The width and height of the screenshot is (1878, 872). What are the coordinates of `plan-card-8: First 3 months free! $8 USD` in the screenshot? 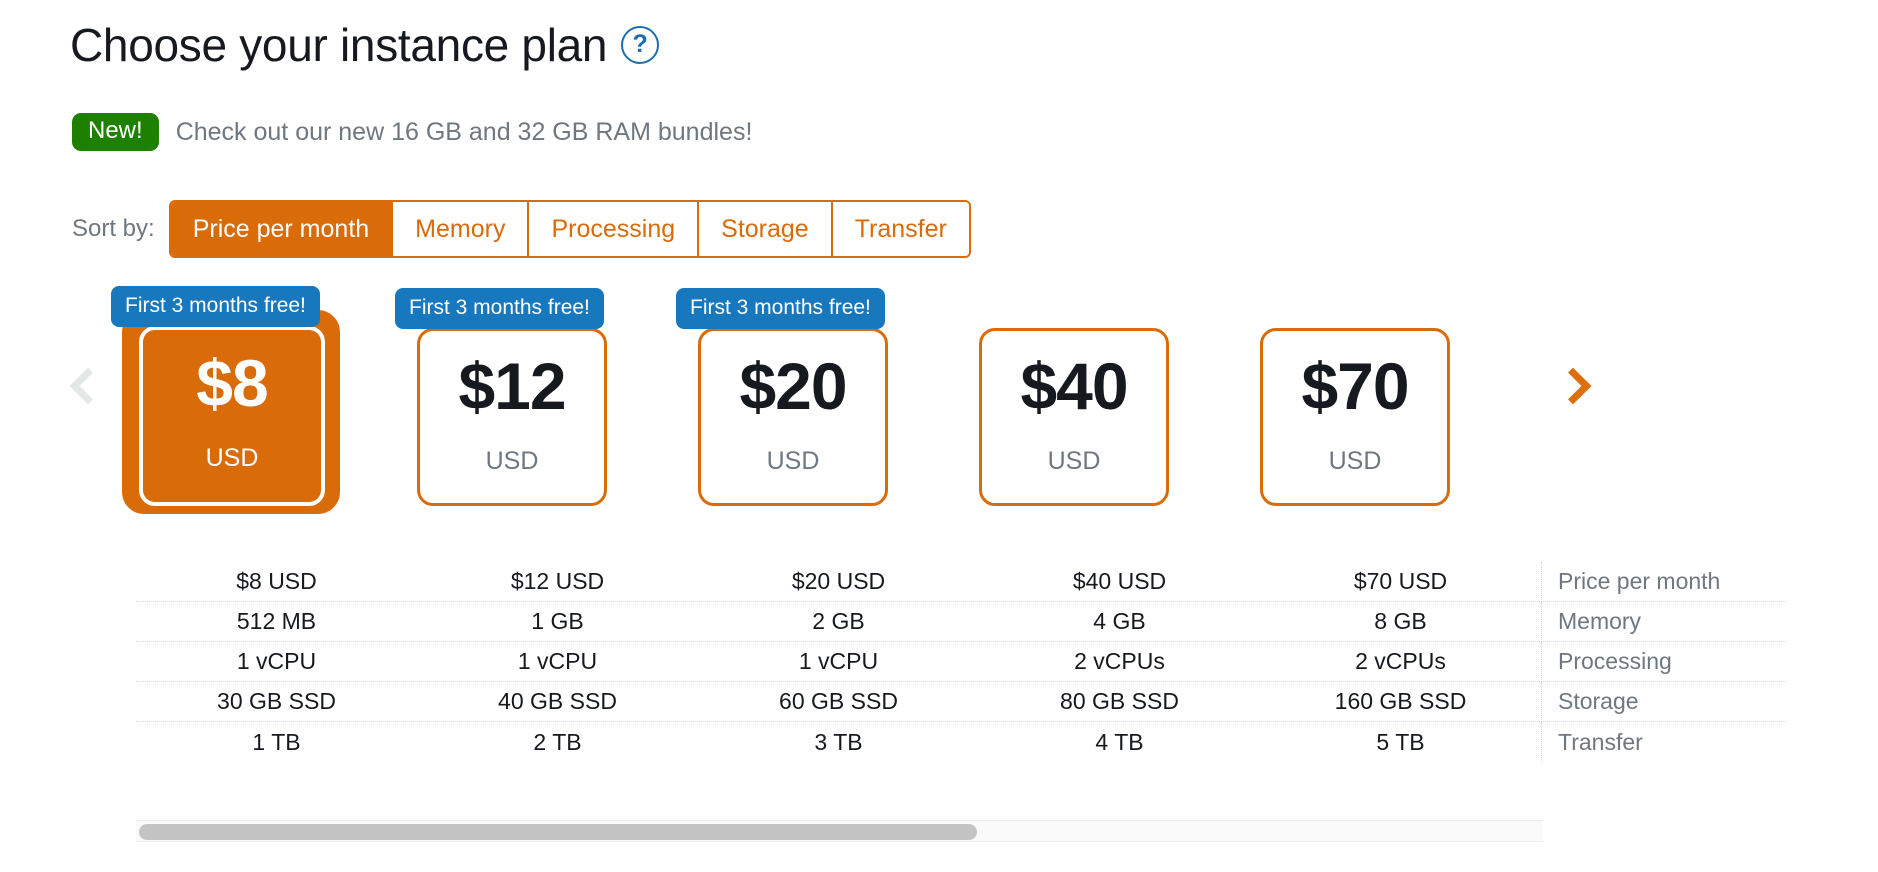 It's located at (225, 400).